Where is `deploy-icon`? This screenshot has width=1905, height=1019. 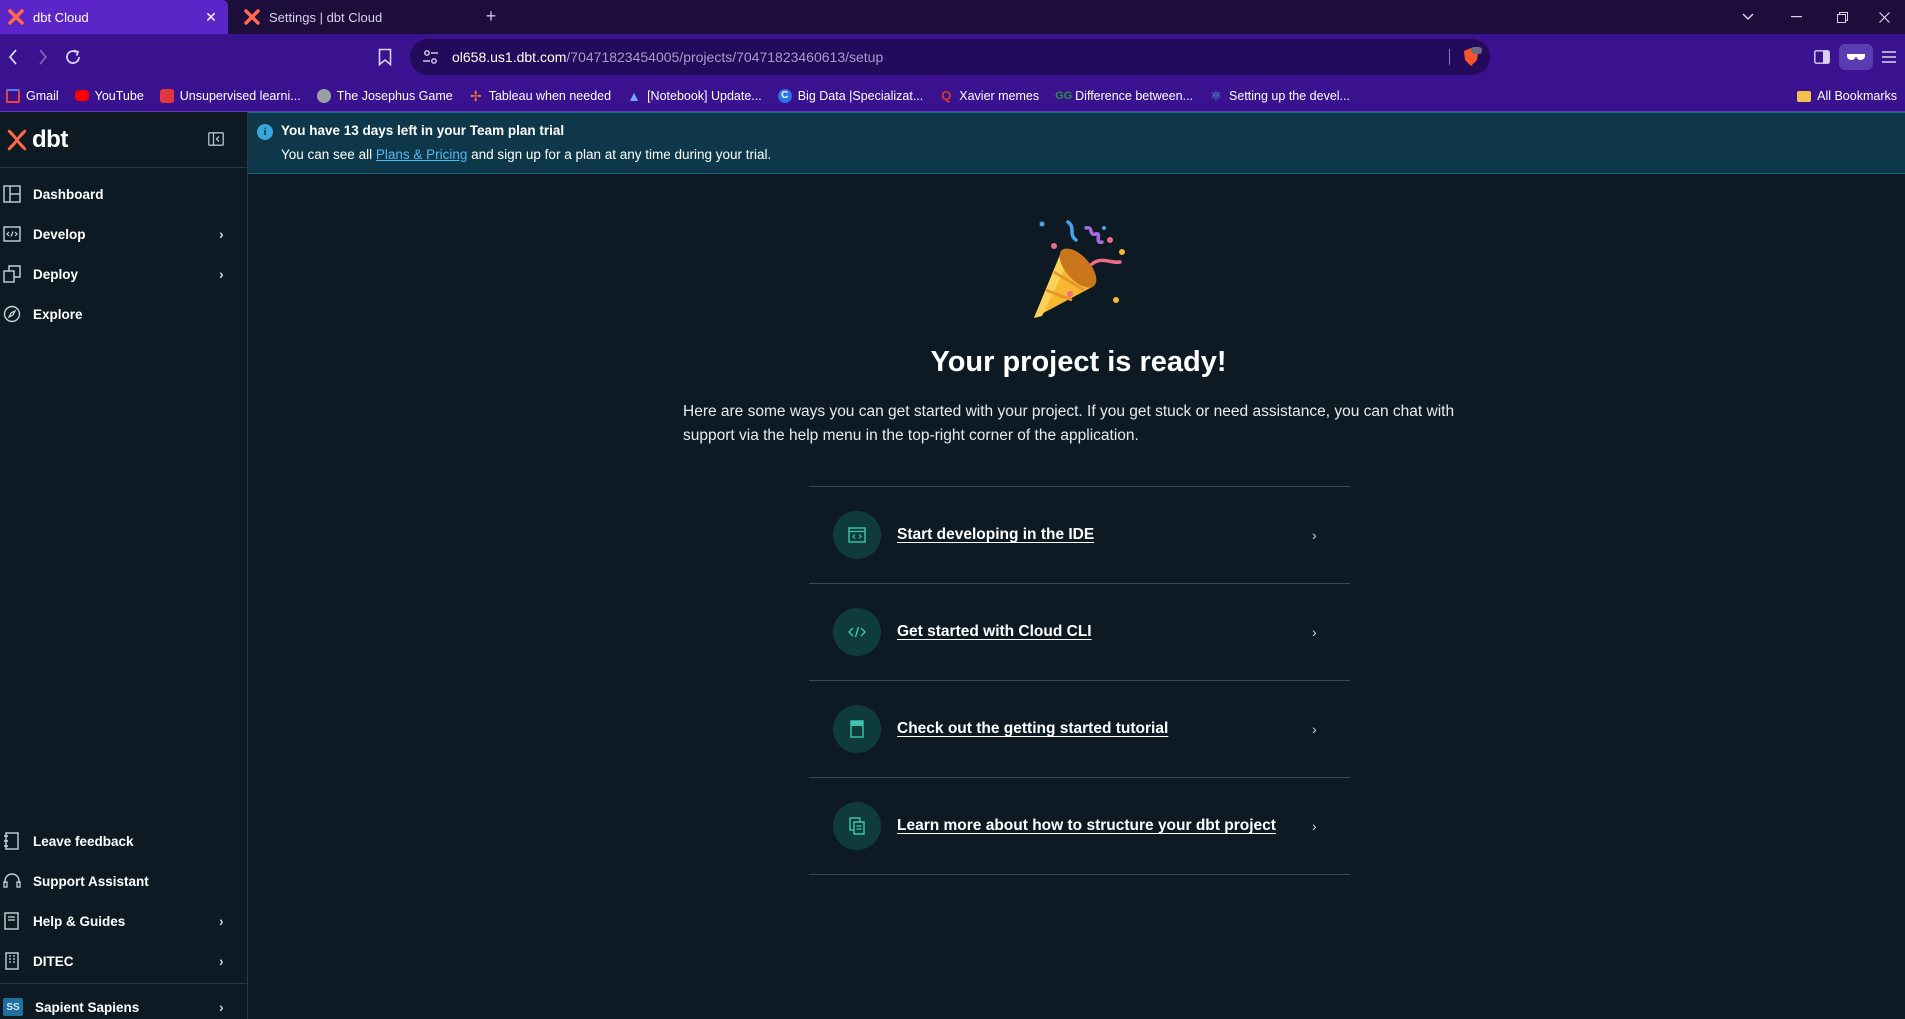 deploy-icon is located at coordinates (12, 274).